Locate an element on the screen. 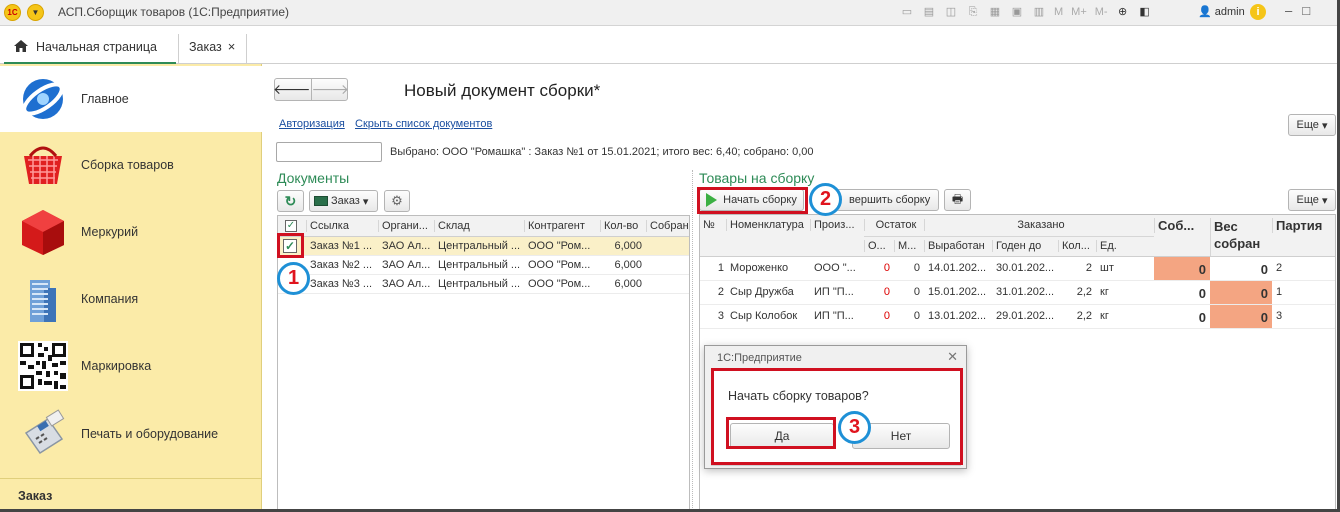 The height and width of the screenshot is (512, 1340). header-check-icon: ✓ is located at coordinates (291, 226).